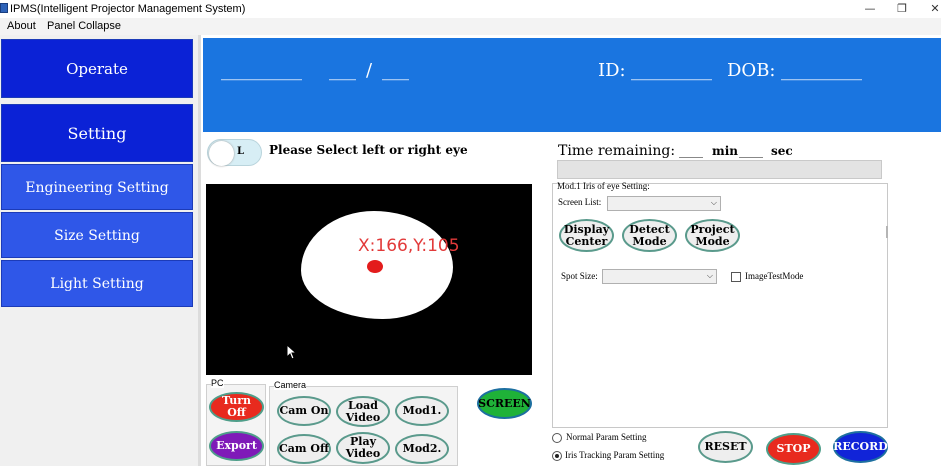  Describe the element at coordinates (236, 407) in the screenshot. I see `turn-off-button: Turn Off` at that location.